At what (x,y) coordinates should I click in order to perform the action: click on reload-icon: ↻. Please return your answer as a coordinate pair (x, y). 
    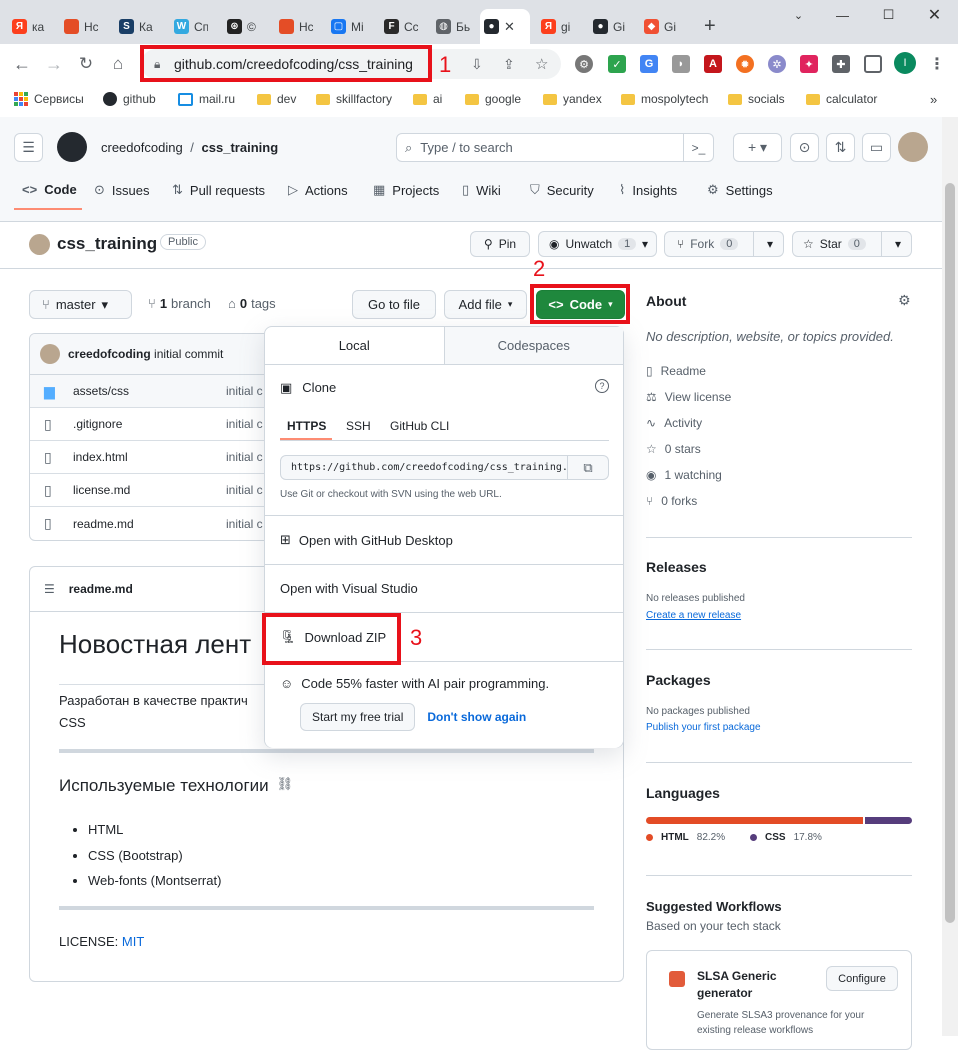
    Looking at the image, I should click on (86, 64).